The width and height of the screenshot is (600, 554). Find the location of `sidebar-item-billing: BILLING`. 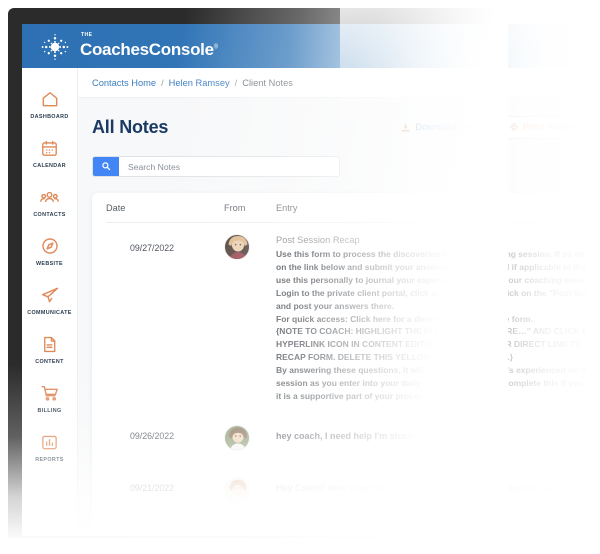

sidebar-item-billing: BILLING is located at coordinates (49, 398).